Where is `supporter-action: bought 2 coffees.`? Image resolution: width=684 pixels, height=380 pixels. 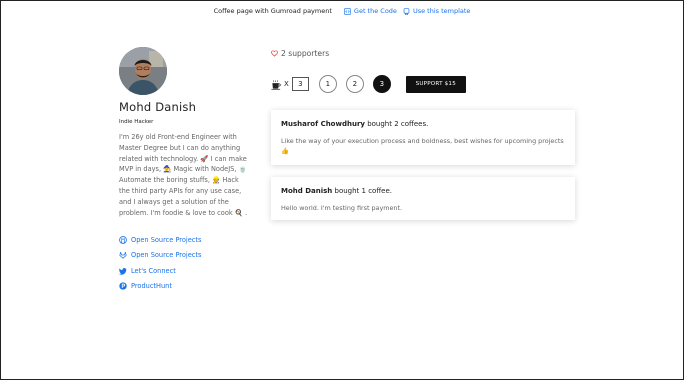 supporter-action: bought 2 coffees. is located at coordinates (396, 124).